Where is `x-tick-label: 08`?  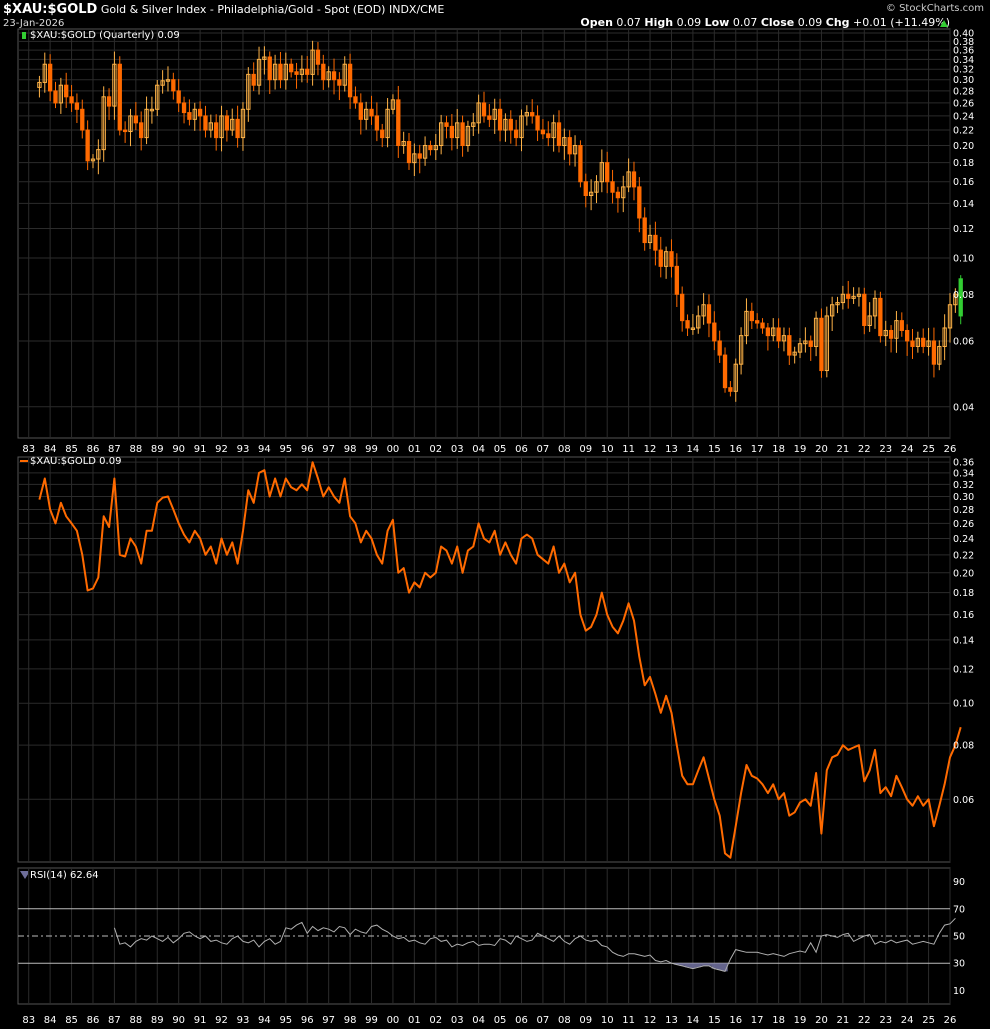
x-tick-label: 08 is located at coordinates (564, 1020).